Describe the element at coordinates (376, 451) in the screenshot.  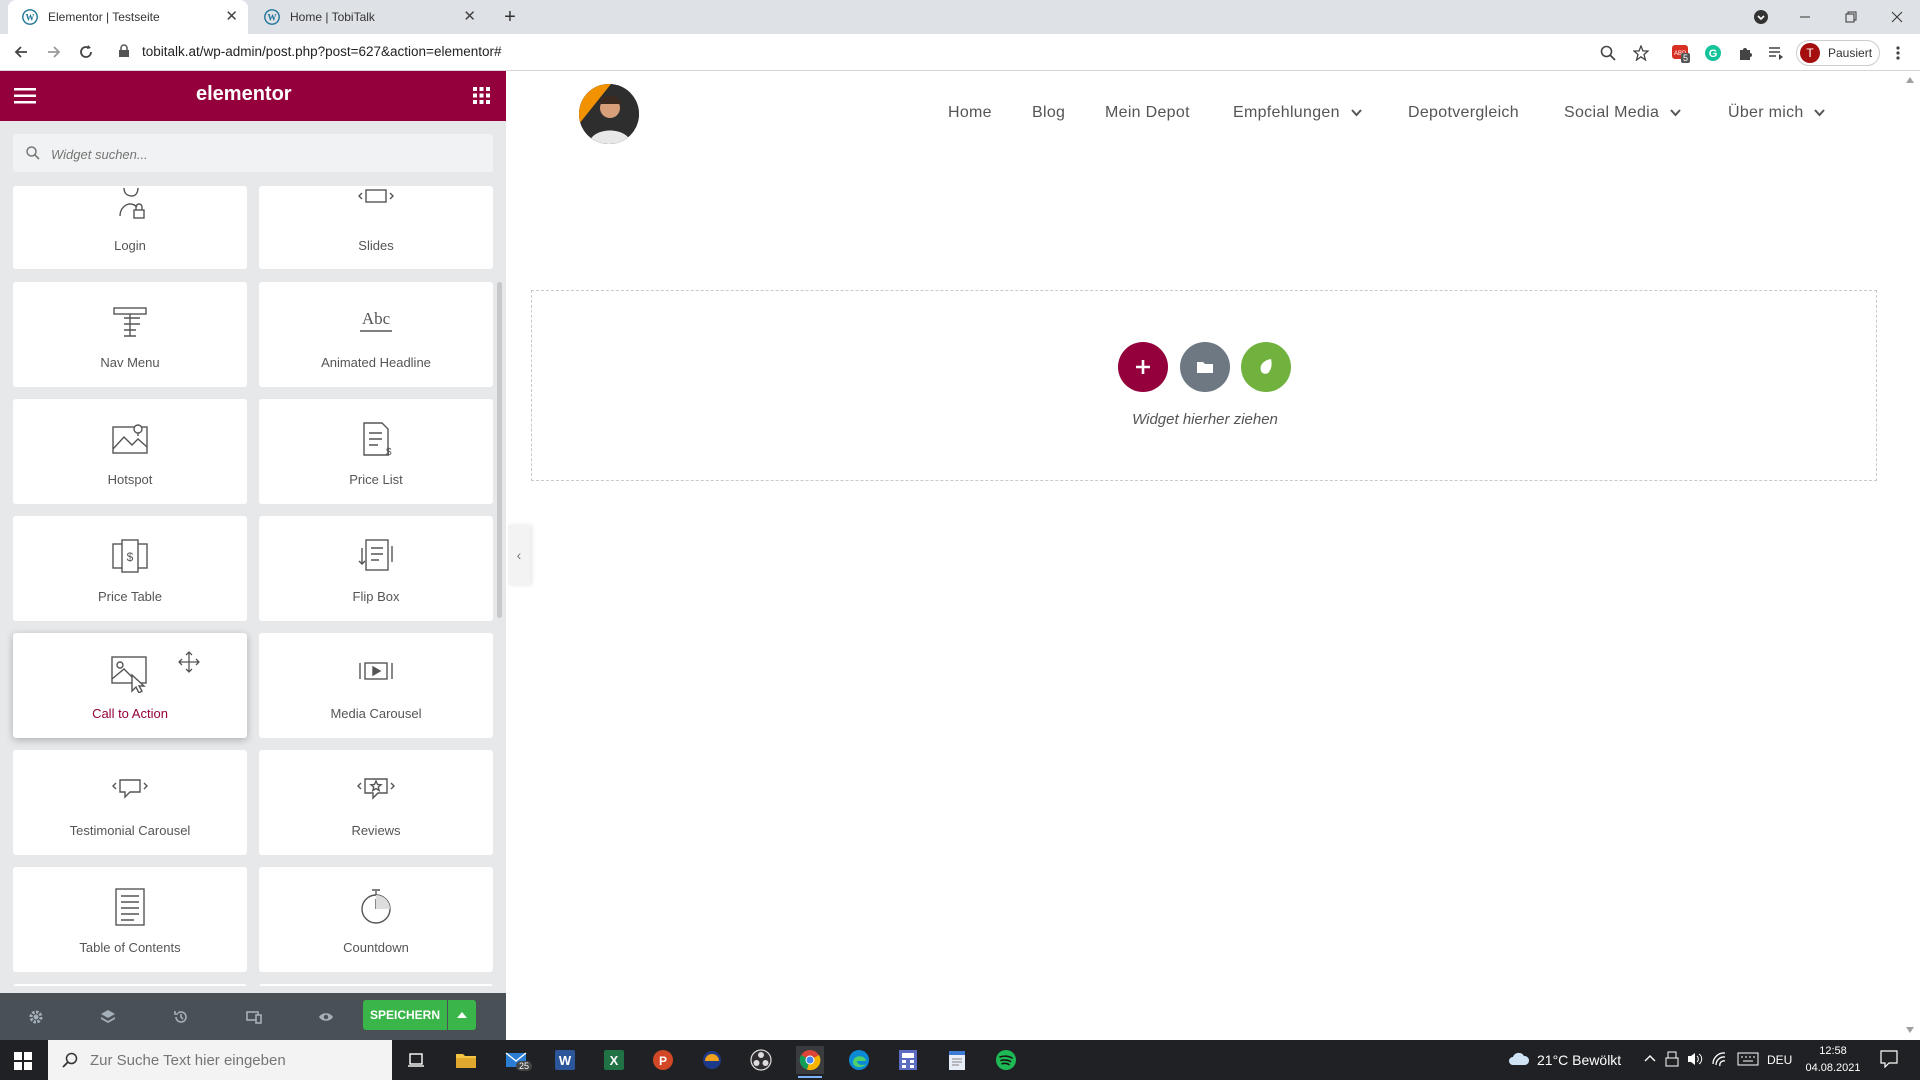
I see `widget-price-list: $ Price List` at that location.